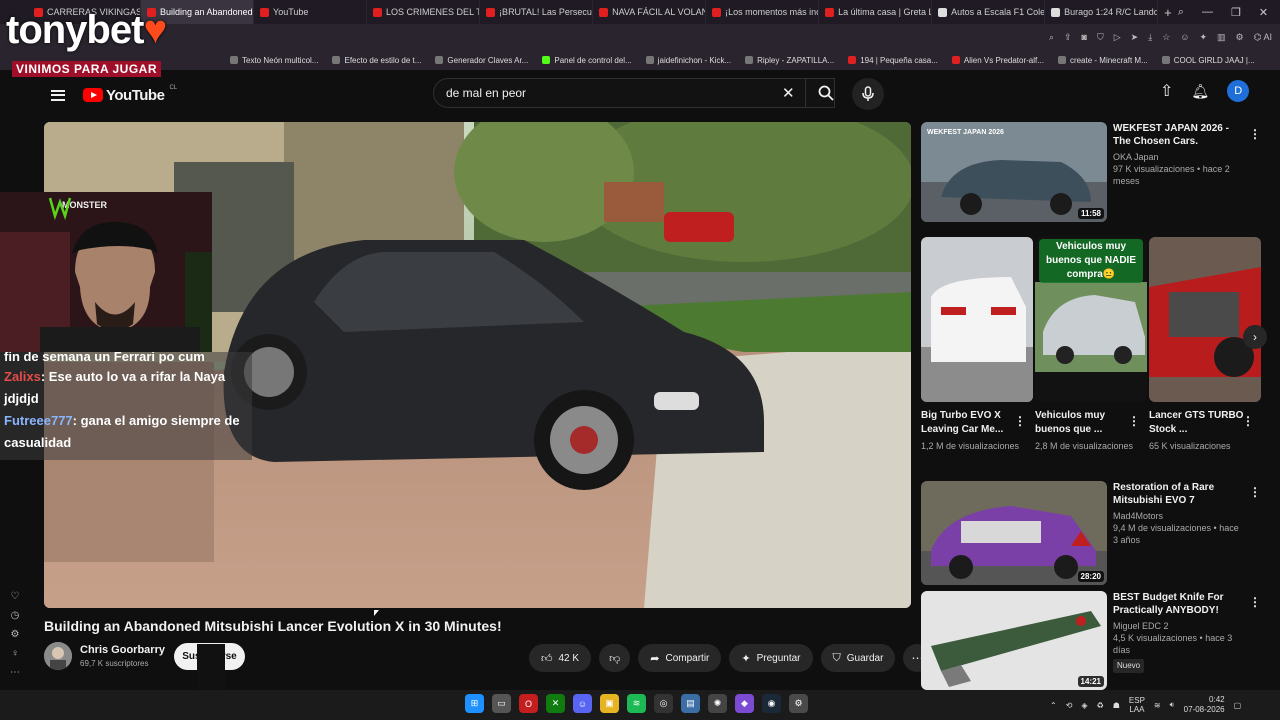  What do you see at coordinates (122, 650) in the screenshot?
I see `channel-name: Chris Goorbarry` at bounding box center [122, 650].